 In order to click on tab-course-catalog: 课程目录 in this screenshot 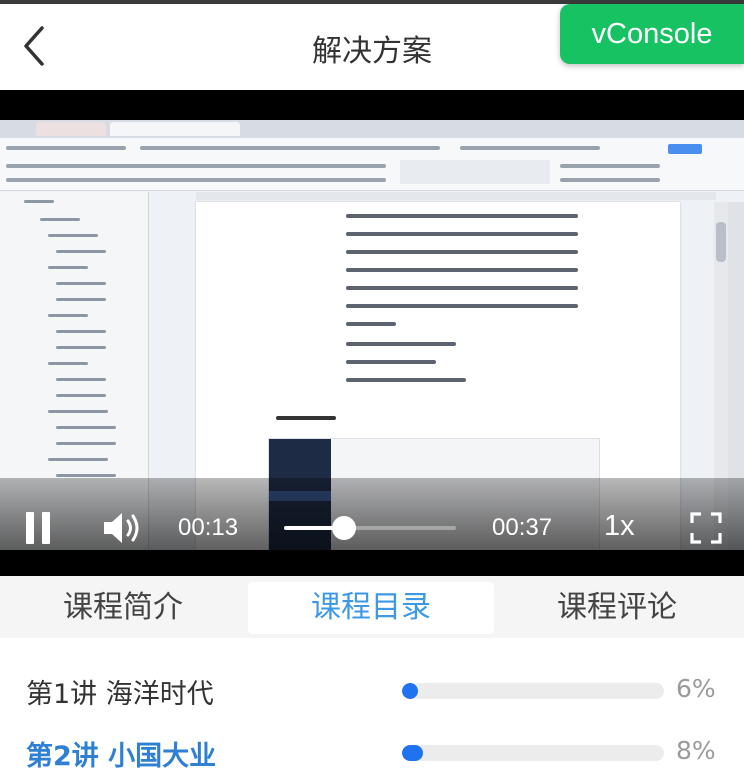, I will do `click(371, 608)`.